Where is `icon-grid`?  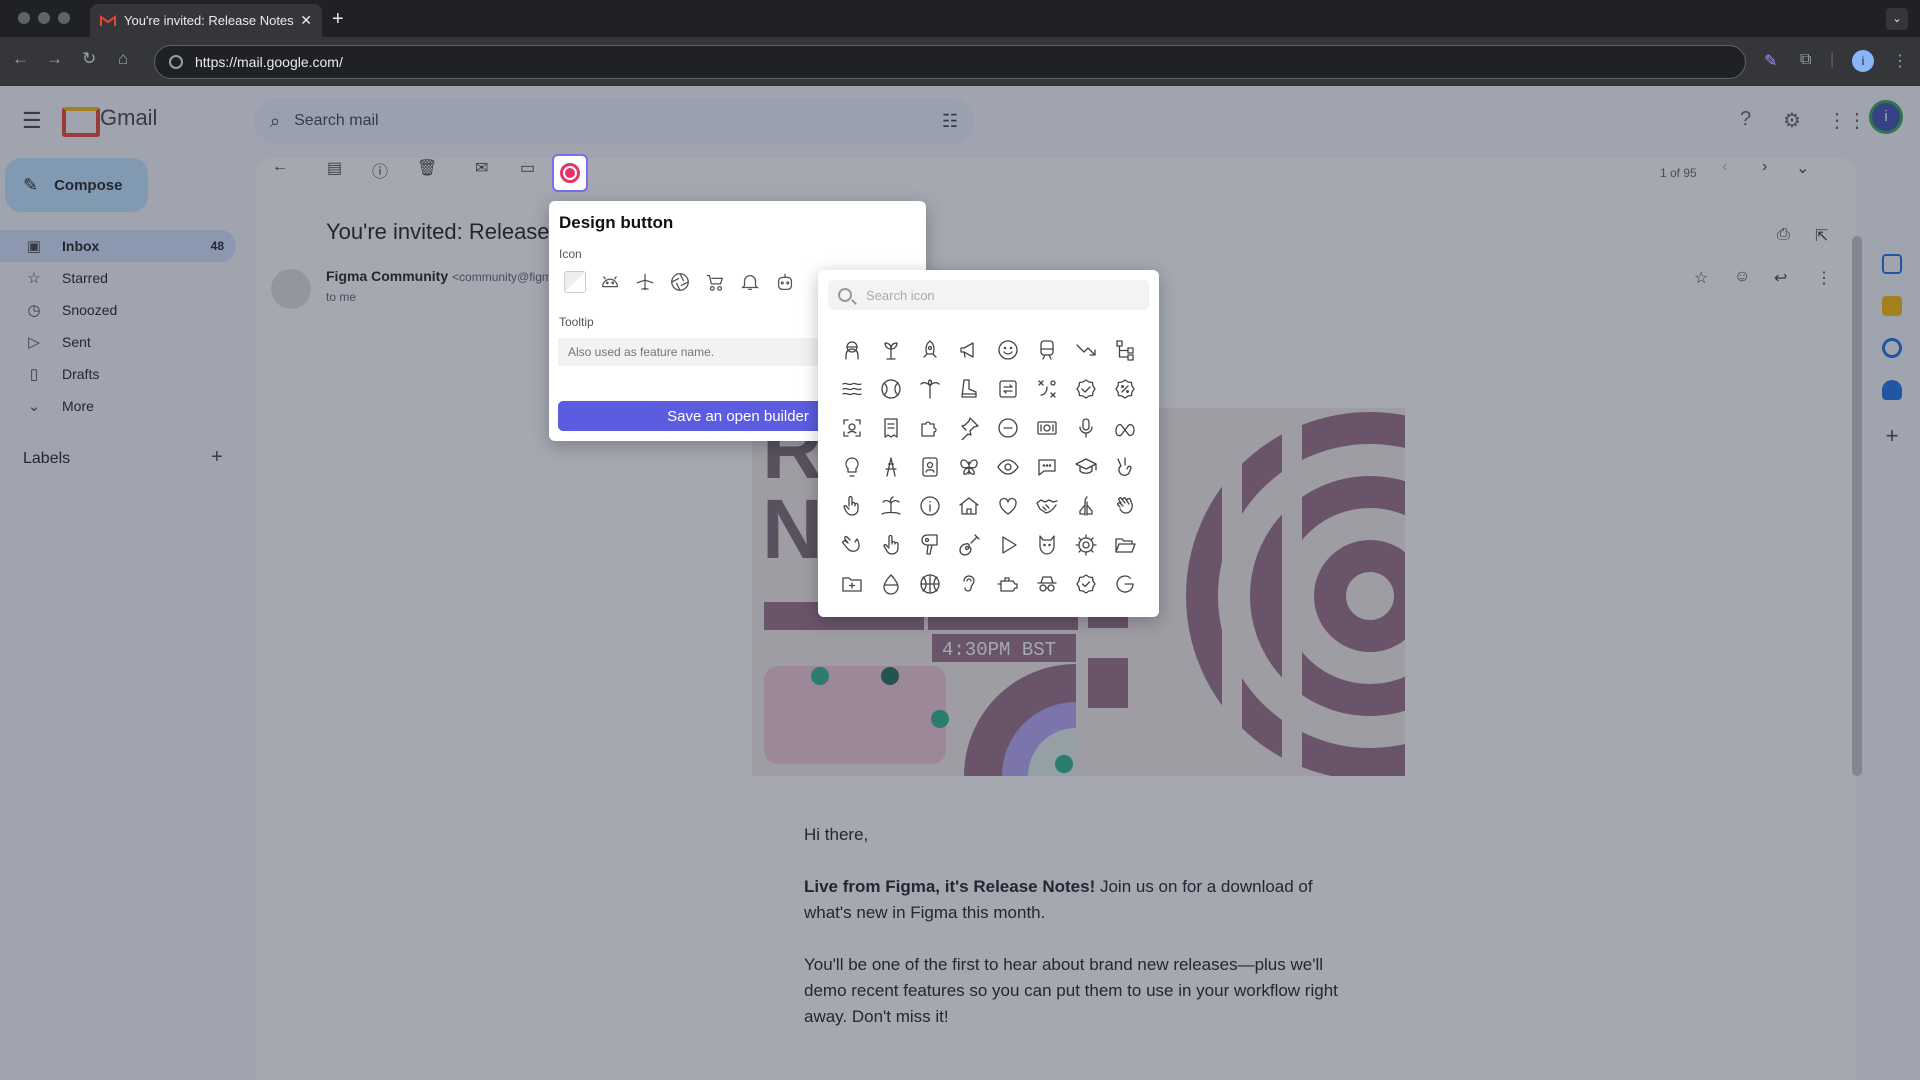
icon-grid is located at coordinates (988, 466).